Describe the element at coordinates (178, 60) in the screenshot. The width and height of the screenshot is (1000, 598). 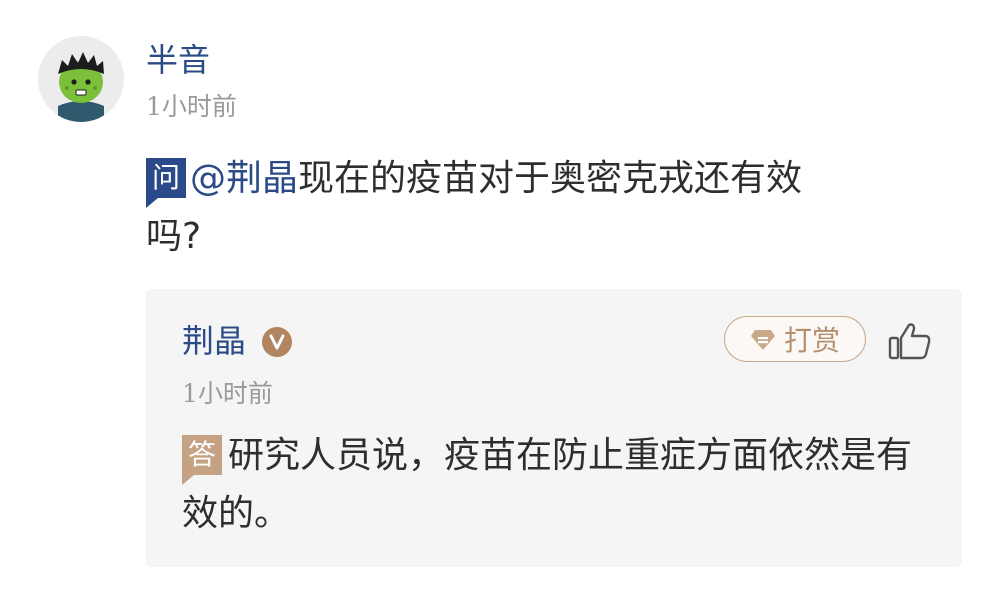
I see `asker-name: 半音` at that location.